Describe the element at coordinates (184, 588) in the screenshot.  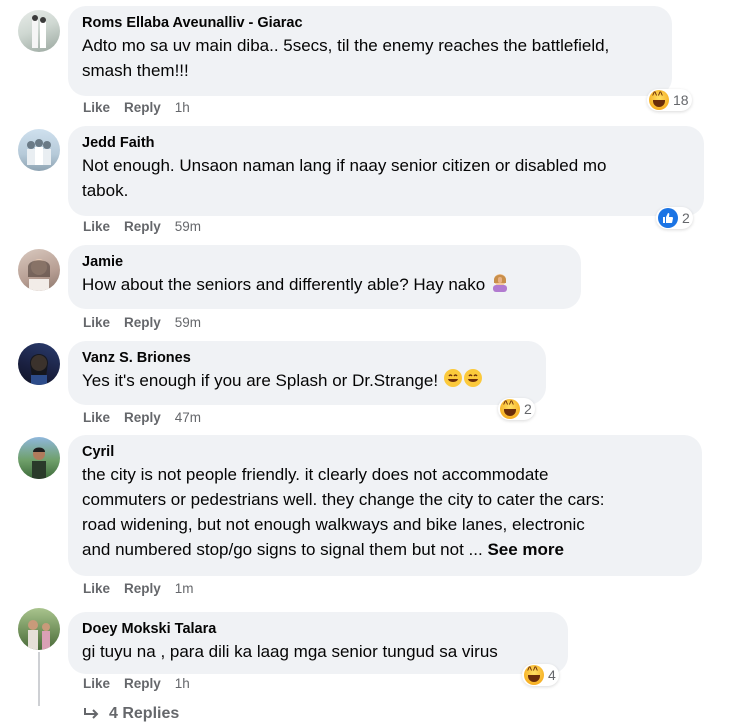
I see `comment-timestamp: 1m` at that location.